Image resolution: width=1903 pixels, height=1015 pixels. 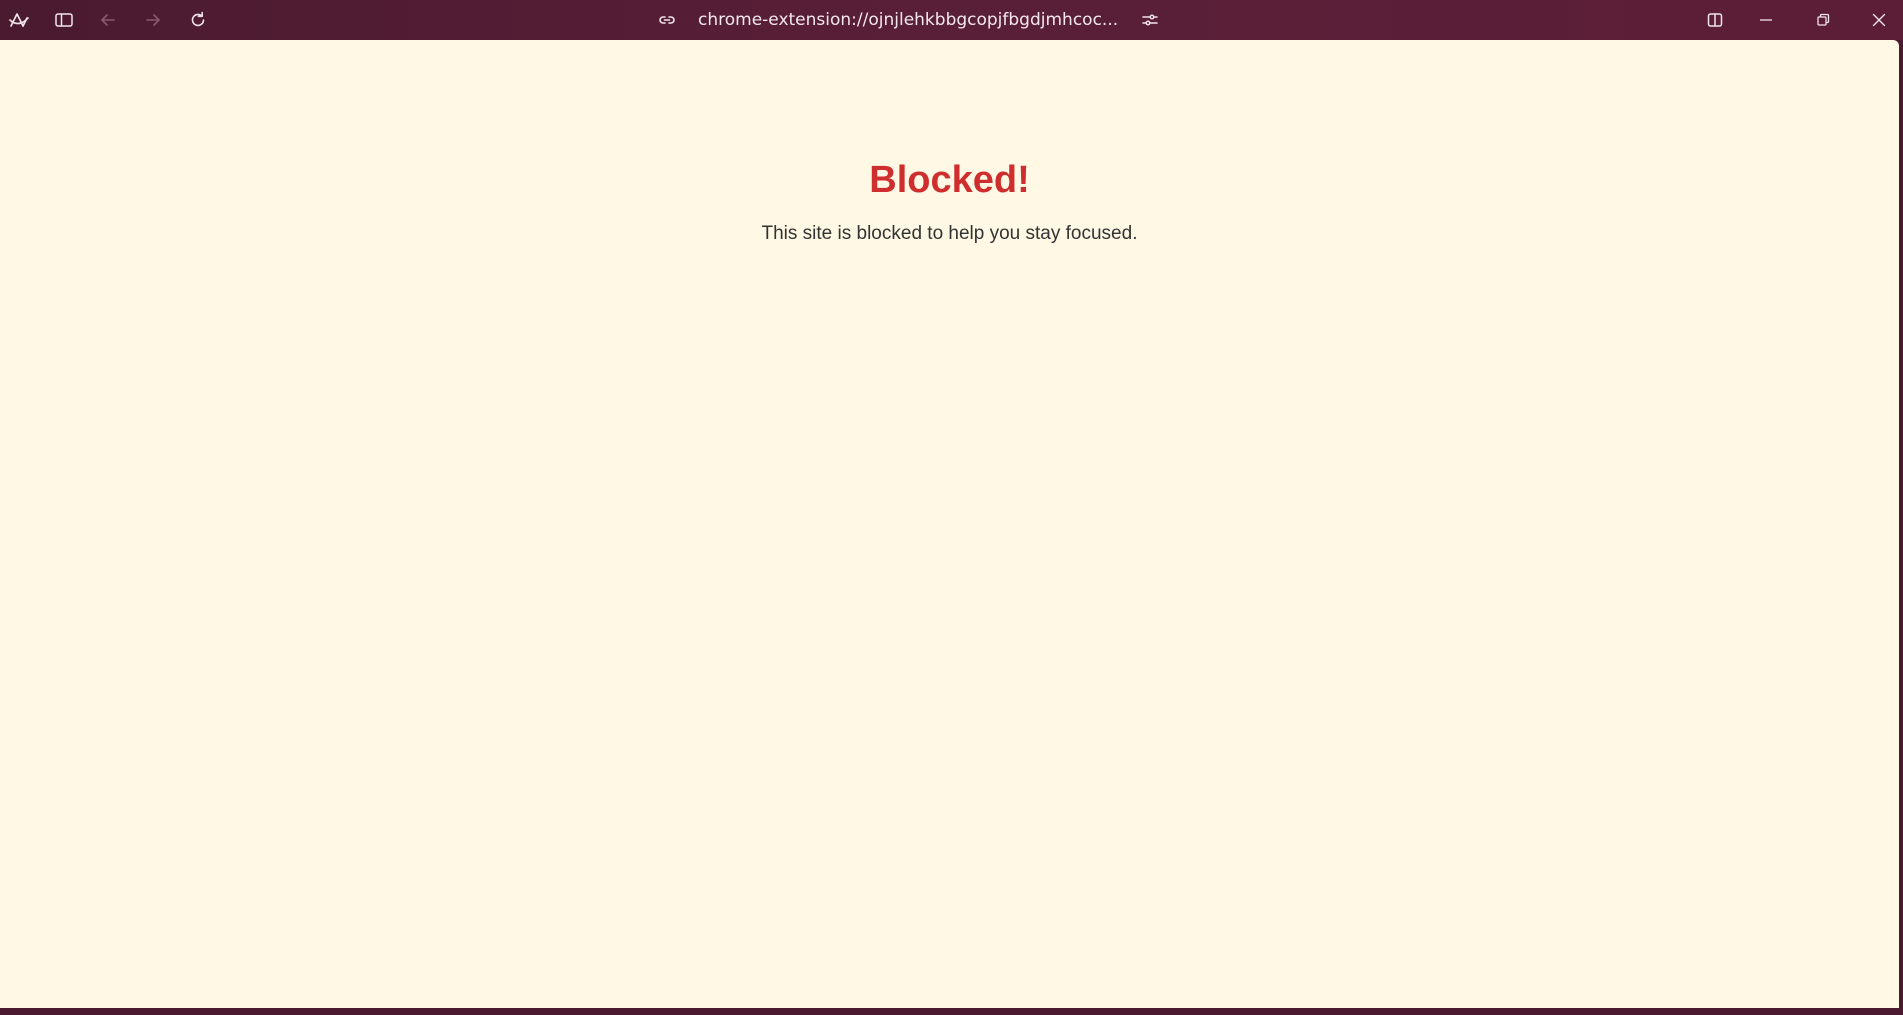 What do you see at coordinates (667, 20) in the screenshot?
I see `link-icon` at bounding box center [667, 20].